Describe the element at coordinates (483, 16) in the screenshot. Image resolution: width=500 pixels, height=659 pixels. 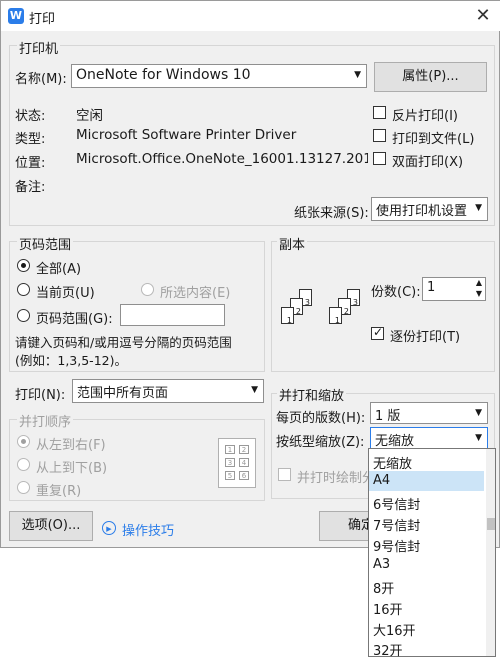
I see `close-icon: ✕` at that location.